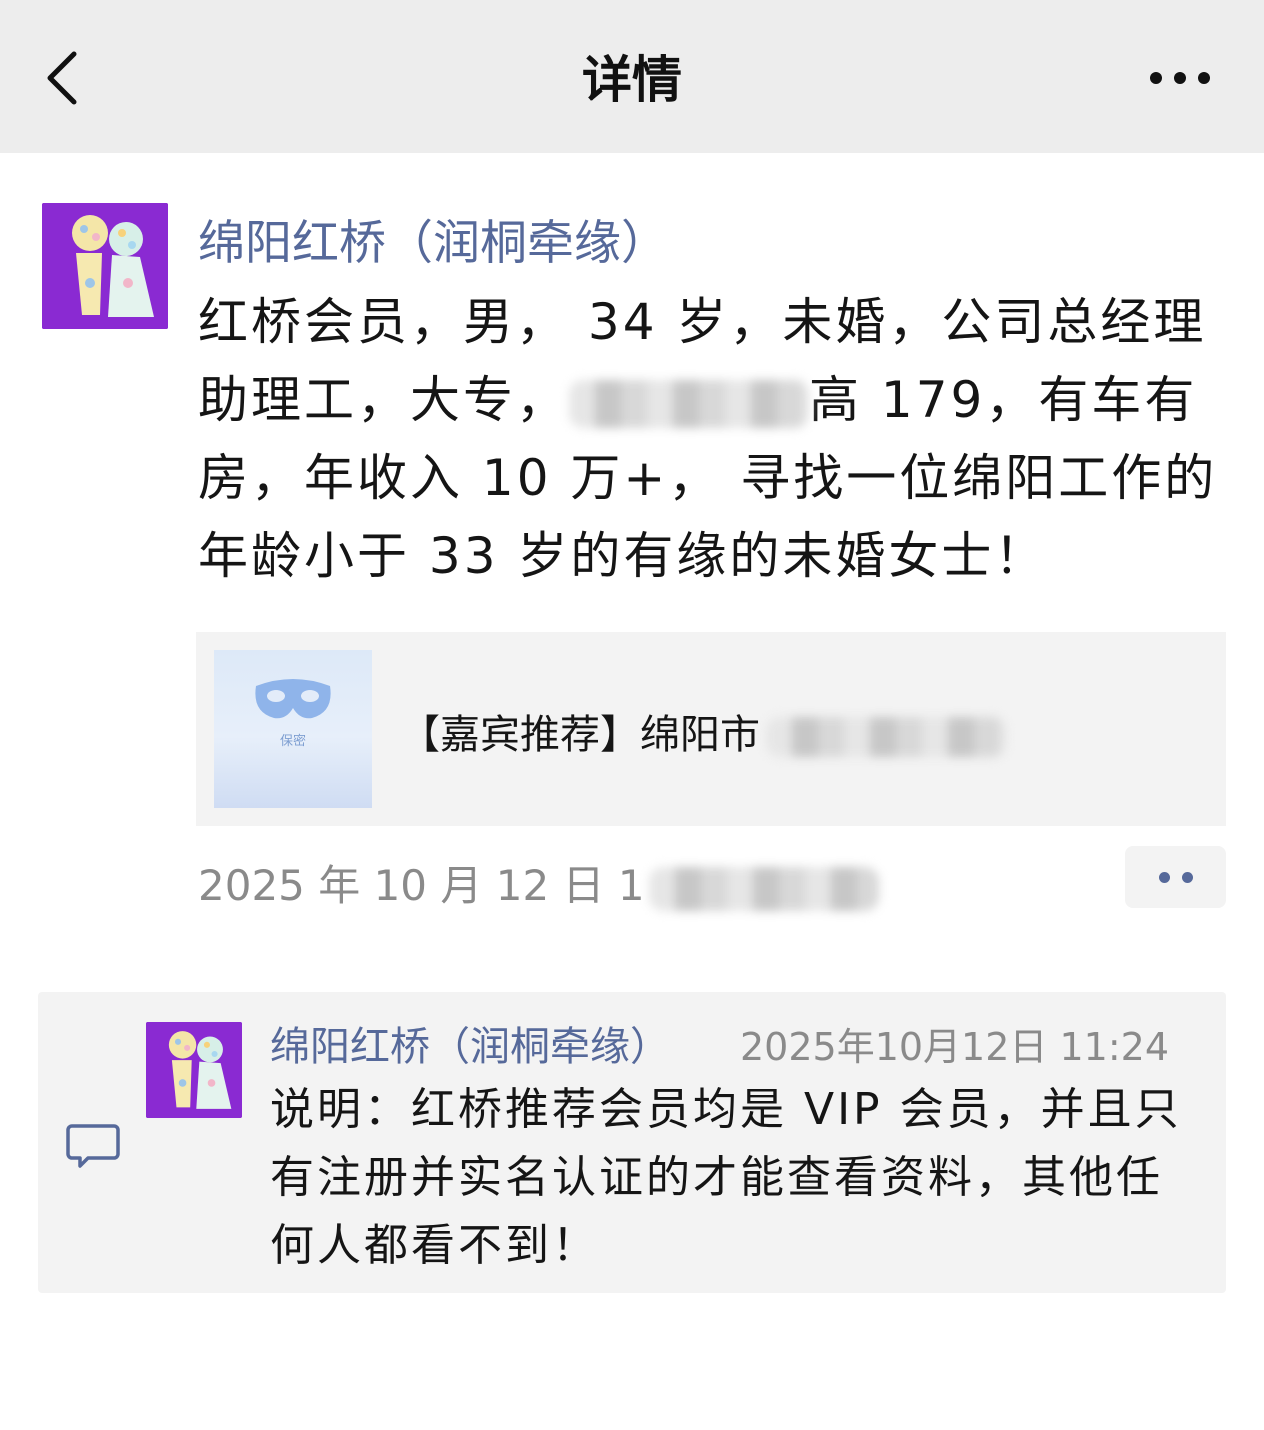 Image resolution: width=1264 pixels, height=1430 pixels. What do you see at coordinates (955, 1047) in the screenshot?
I see `comment-timestamp: 2025年10月12日 11:24` at bounding box center [955, 1047].